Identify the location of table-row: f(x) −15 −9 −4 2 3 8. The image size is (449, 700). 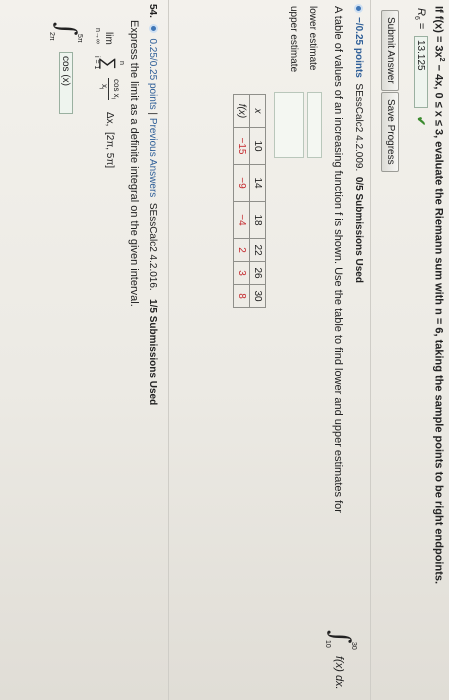
(241, 201).